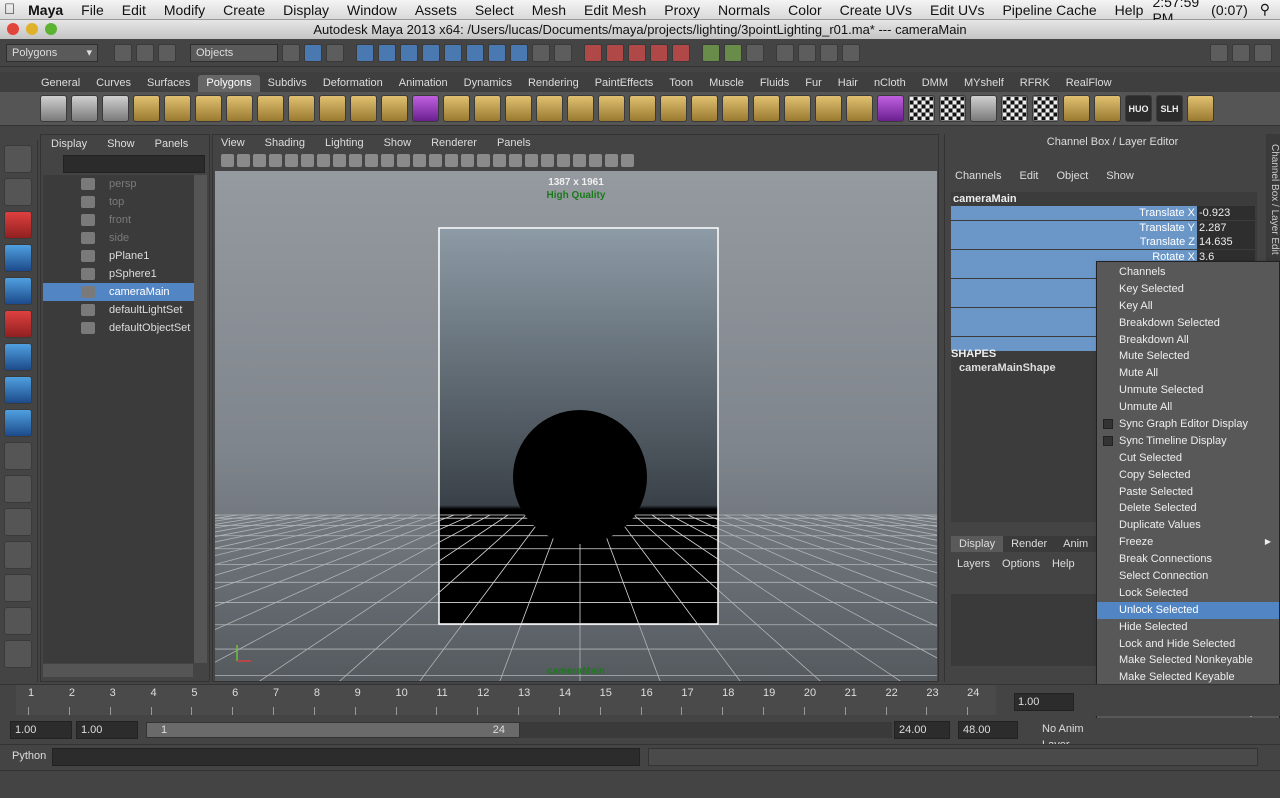  What do you see at coordinates (1188, 492) in the screenshot?
I see `context-menu-item-paste-selected: Paste Selected` at bounding box center [1188, 492].